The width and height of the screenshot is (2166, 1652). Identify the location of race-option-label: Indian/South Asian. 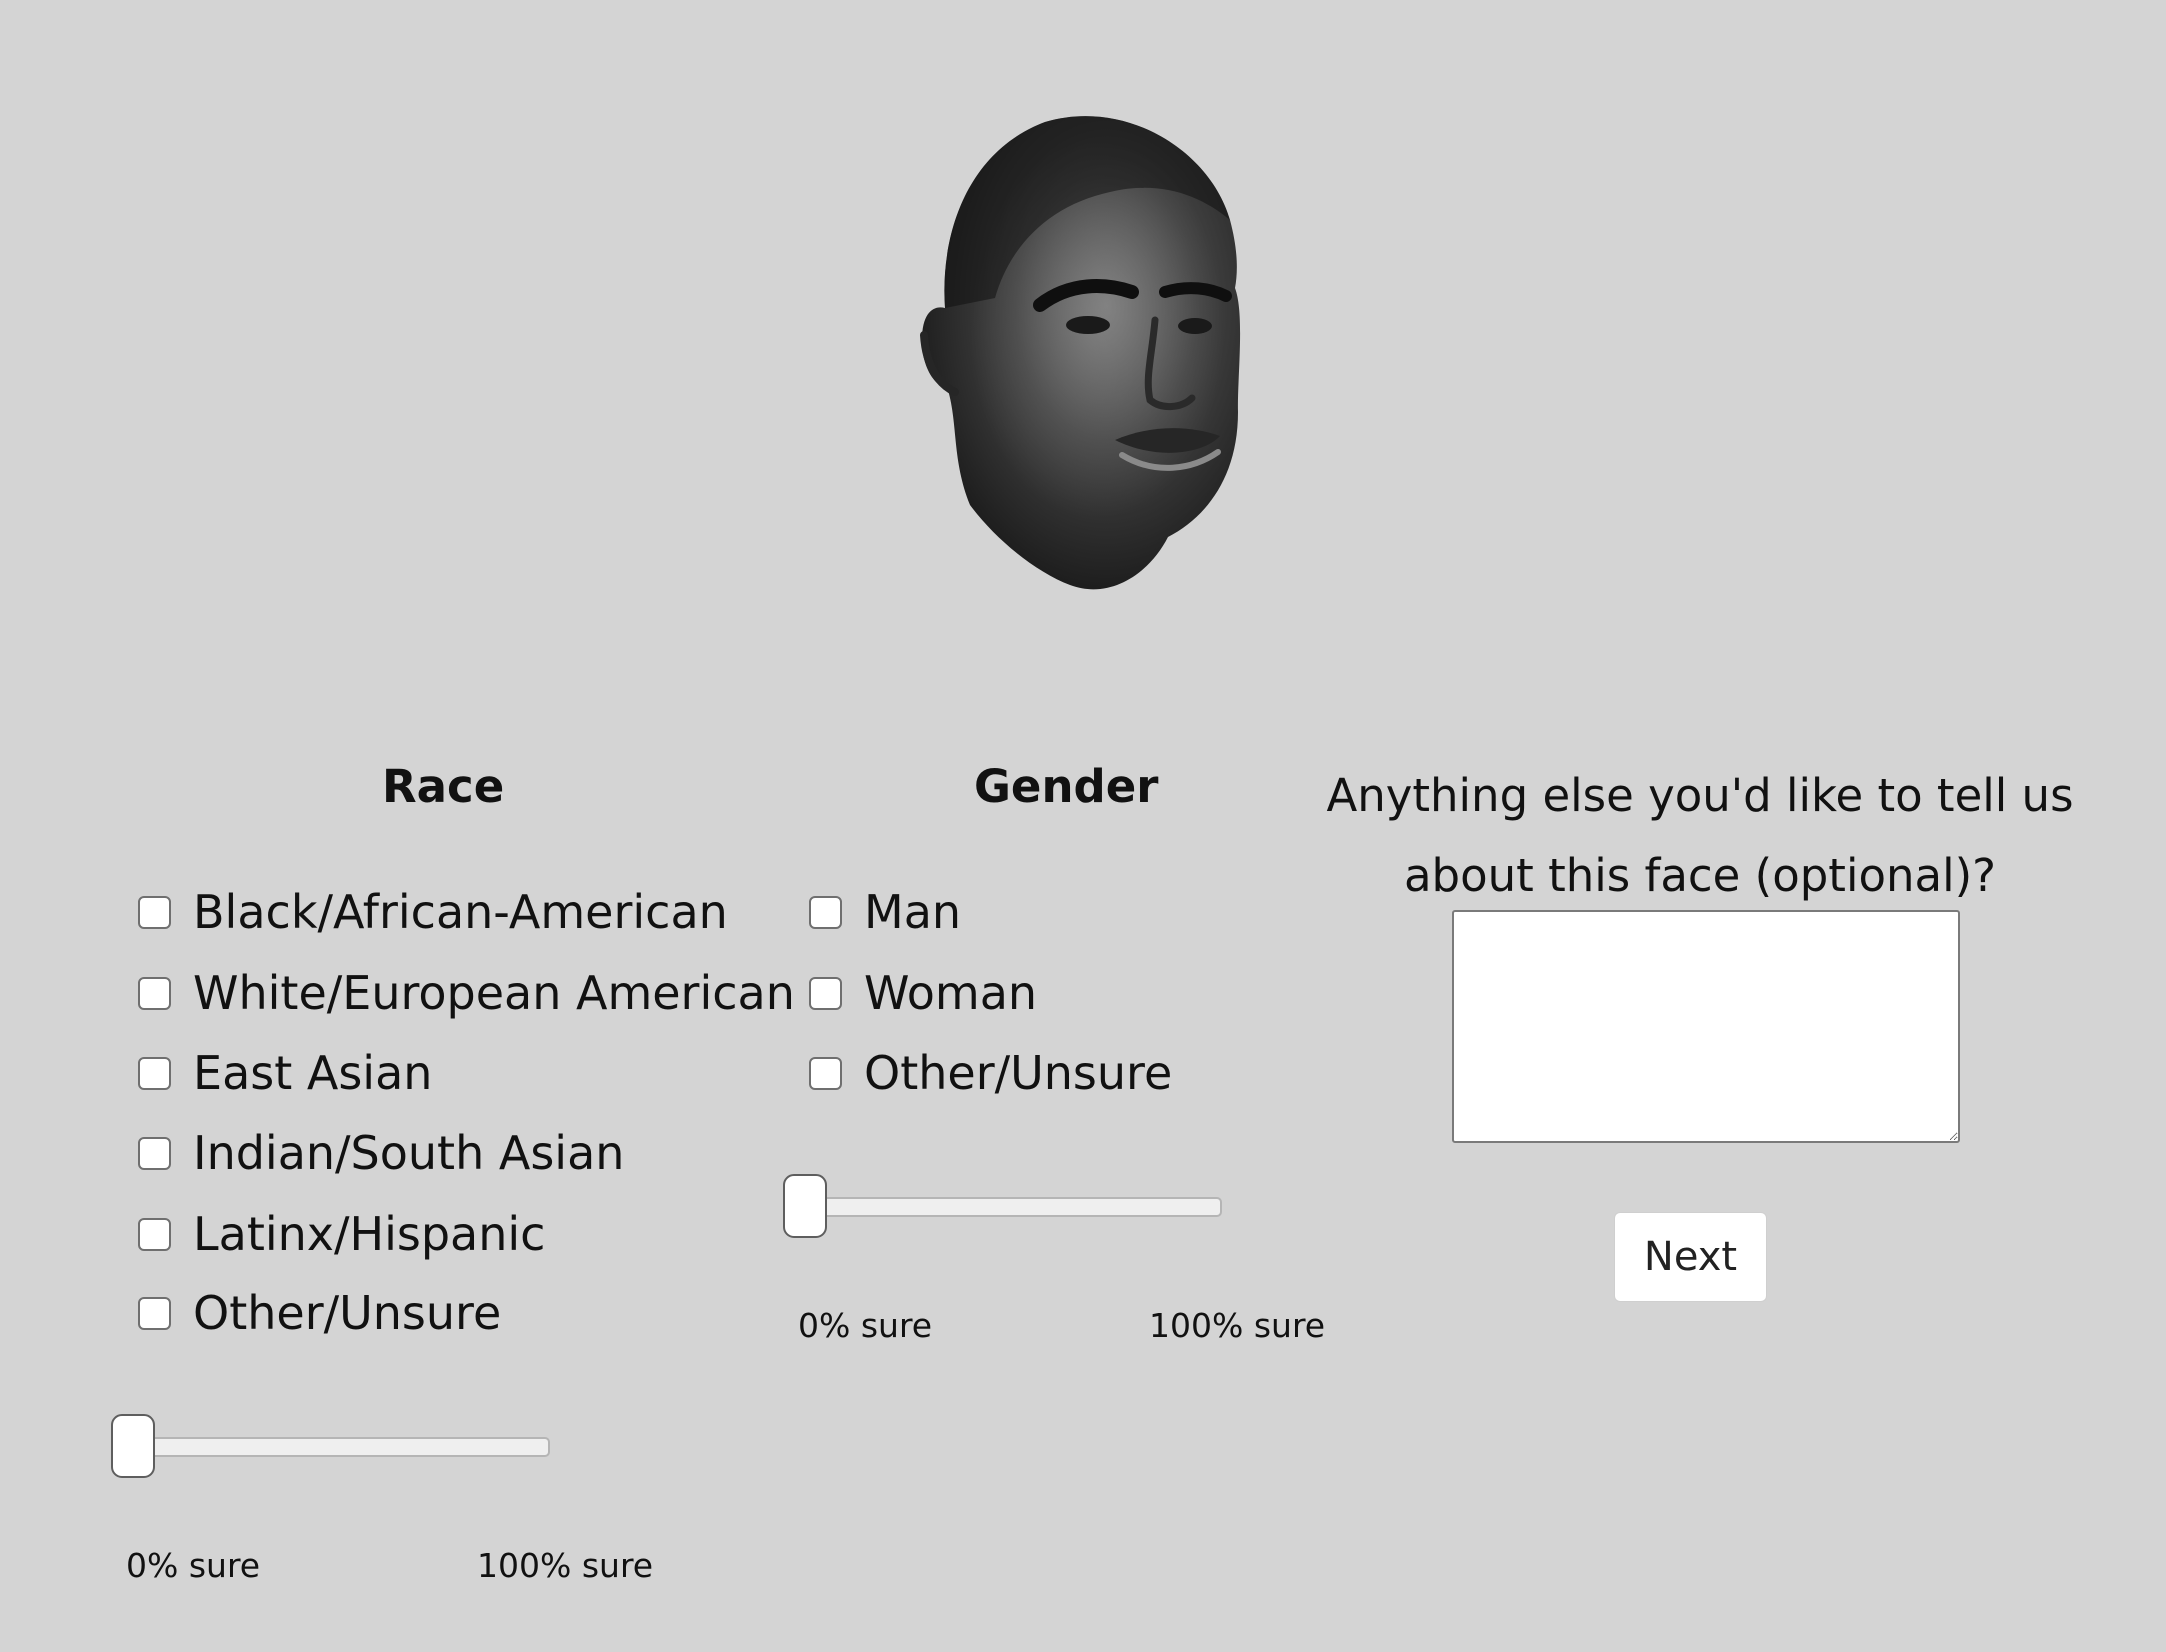
(409, 1153).